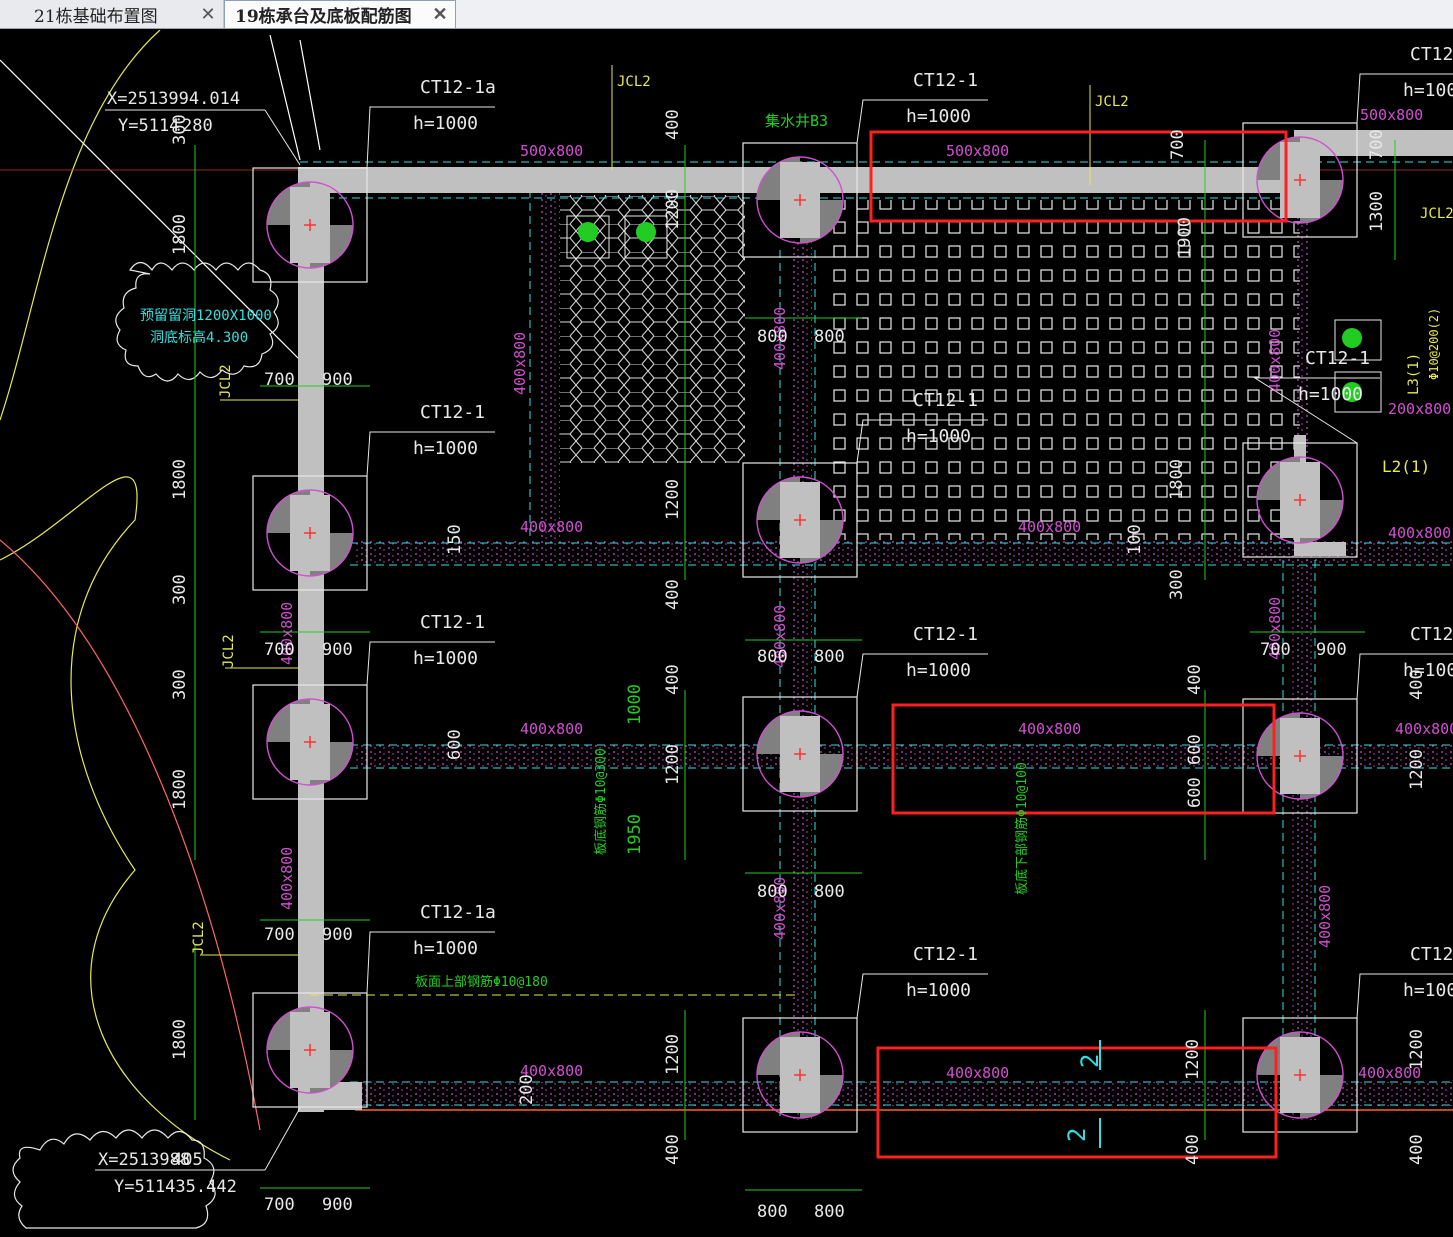 This screenshot has height=1237, width=1453. What do you see at coordinates (1434, 344) in the screenshot?
I see `l3-rebar-vertical: Φ10@200(2)` at bounding box center [1434, 344].